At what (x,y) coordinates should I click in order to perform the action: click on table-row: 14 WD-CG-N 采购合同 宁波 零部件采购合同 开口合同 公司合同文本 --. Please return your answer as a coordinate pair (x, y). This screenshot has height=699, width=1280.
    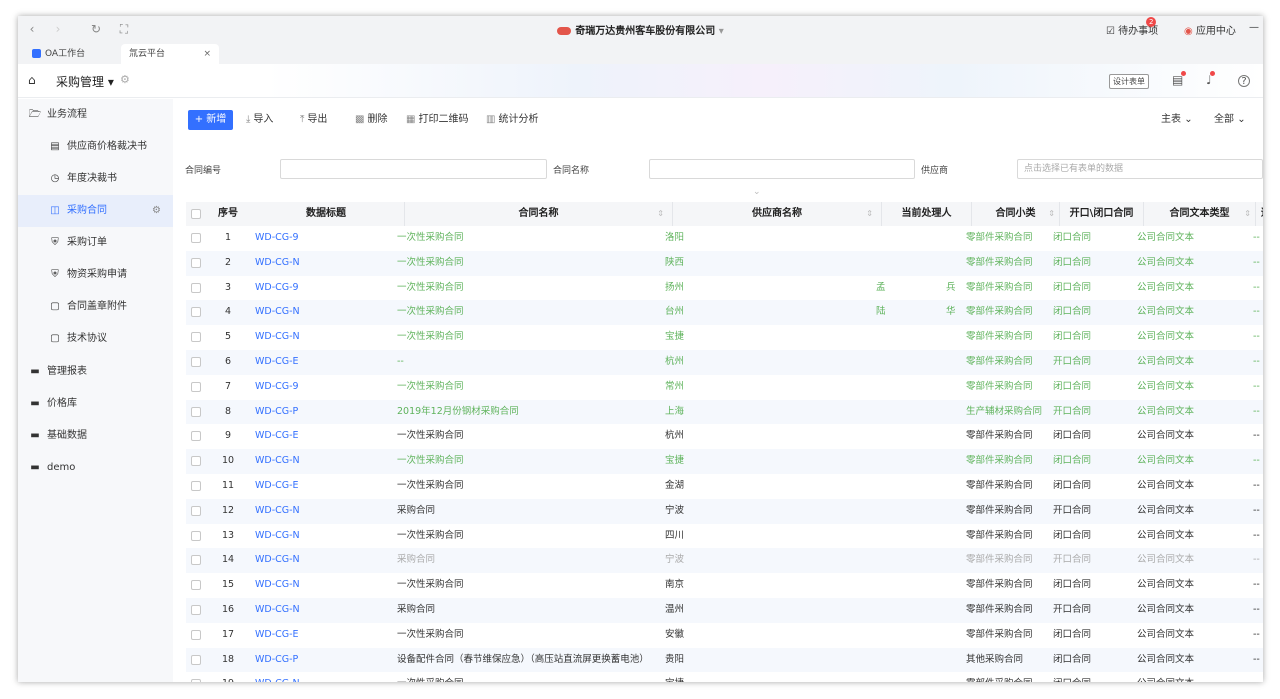
    Looking at the image, I should click on (724, 561).